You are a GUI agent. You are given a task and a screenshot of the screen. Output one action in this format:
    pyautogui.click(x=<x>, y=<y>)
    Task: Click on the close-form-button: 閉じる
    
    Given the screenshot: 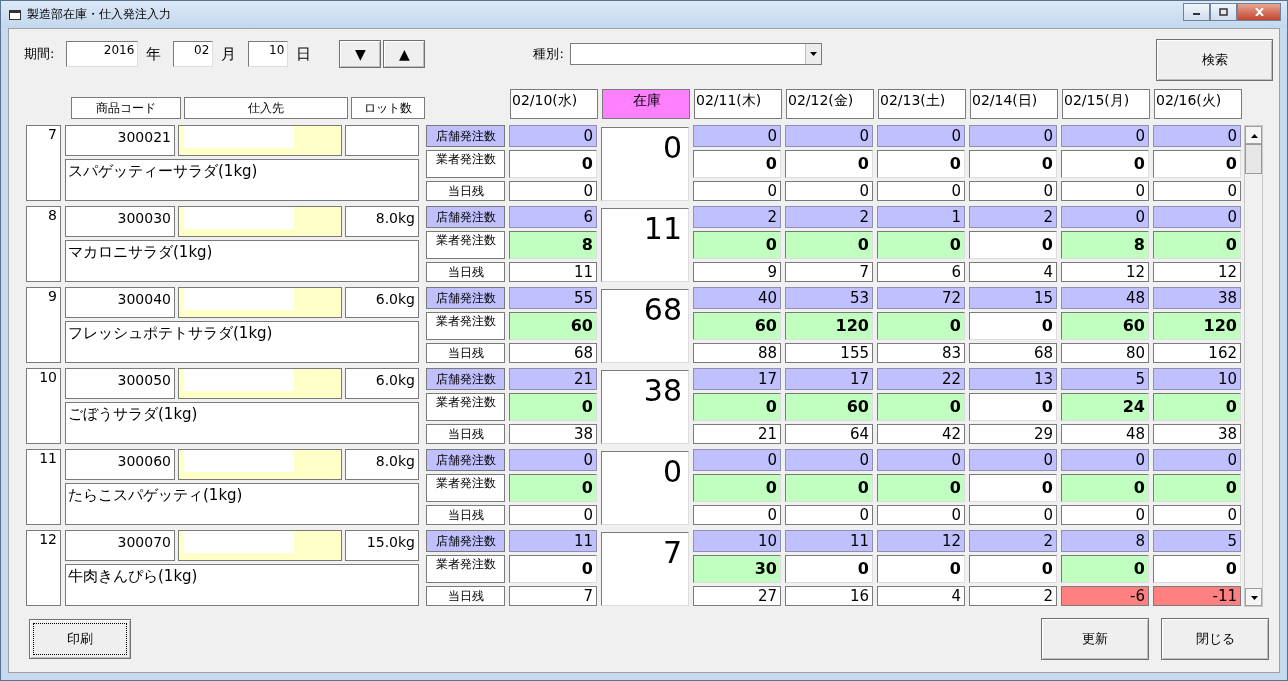 What is the action you would take?
    pyautogui.click(x=1215, y=639)
    